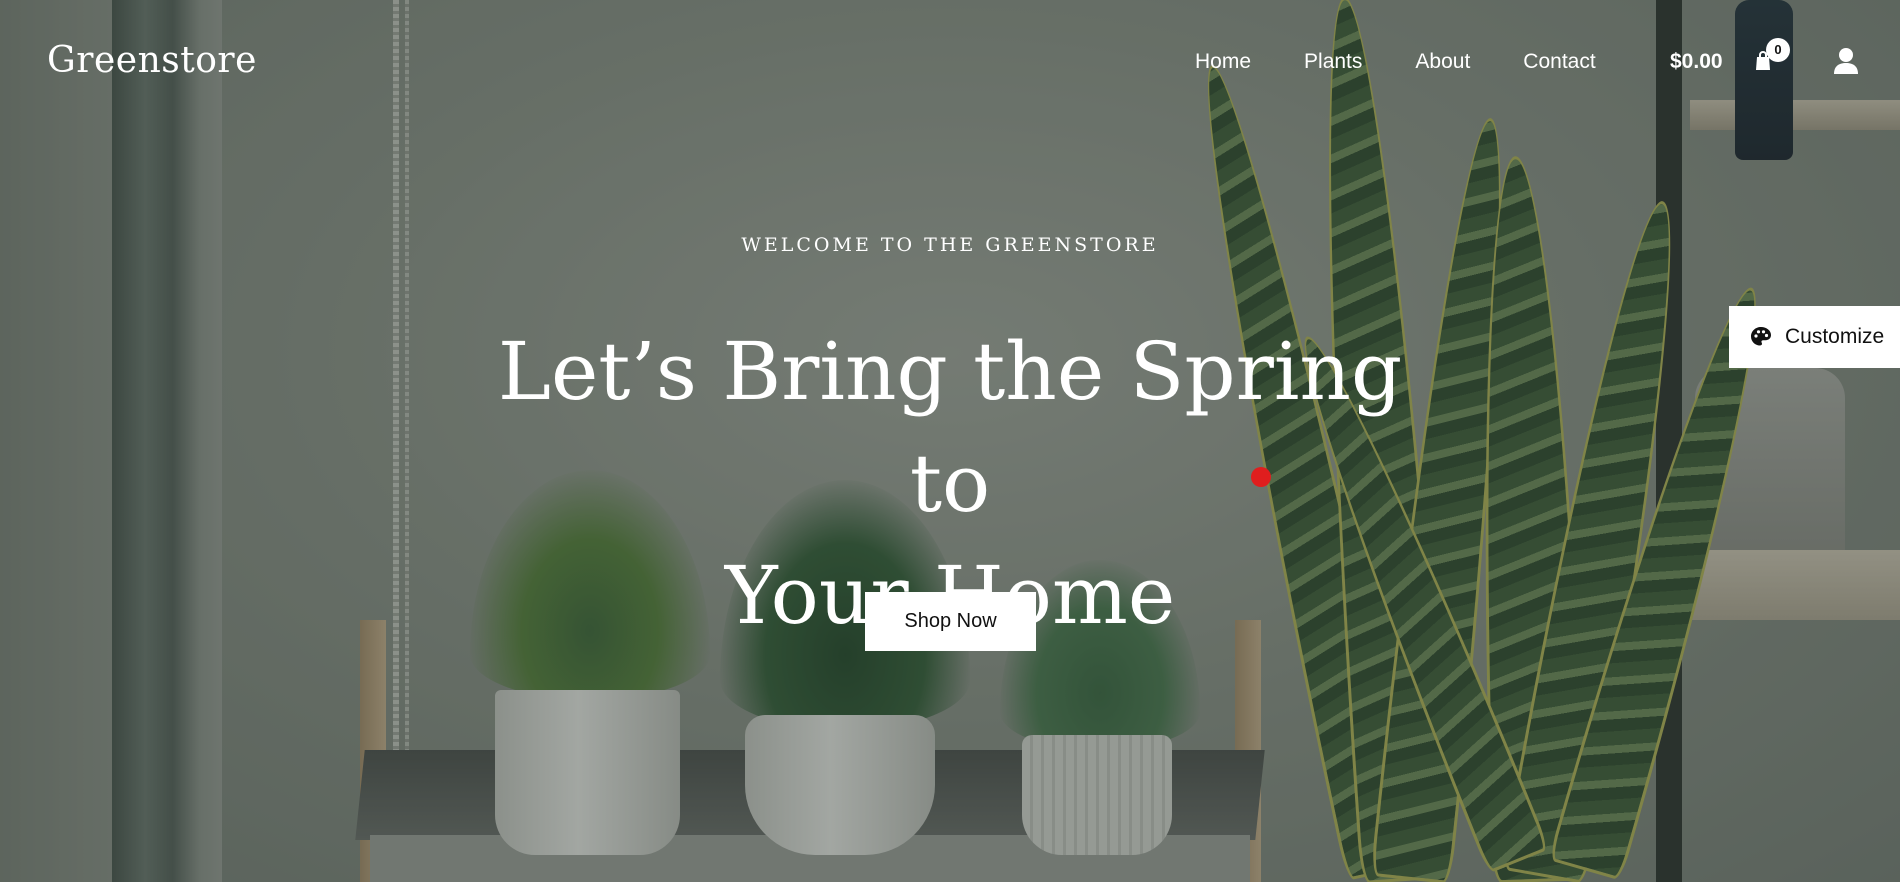 This screenshot has height=882, width=1900. Describe the element at coordinates (1261, 477) in the screenshot. I see `cursor-marker` at that location.